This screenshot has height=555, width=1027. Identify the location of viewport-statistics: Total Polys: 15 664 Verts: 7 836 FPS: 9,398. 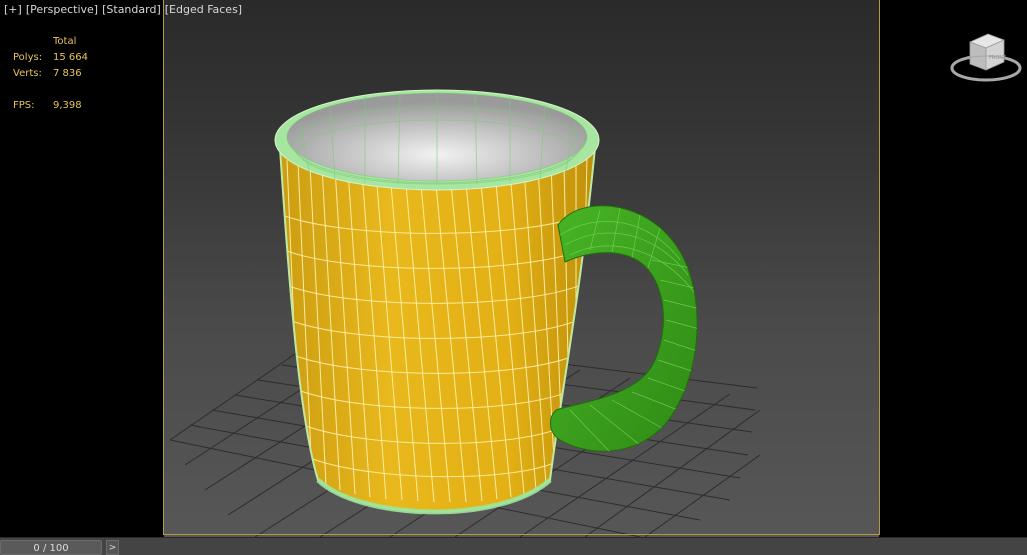
(63, 74).